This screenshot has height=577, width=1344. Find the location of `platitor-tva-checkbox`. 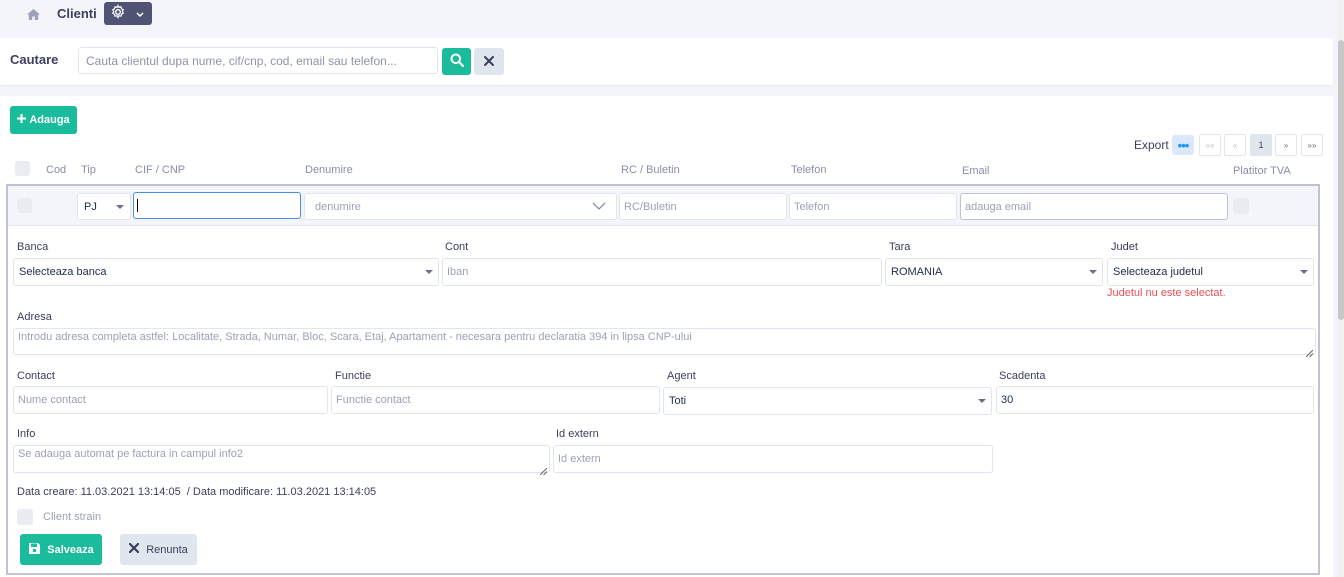

platitor-tva-checkbox is located at coordinates (1241, 206).